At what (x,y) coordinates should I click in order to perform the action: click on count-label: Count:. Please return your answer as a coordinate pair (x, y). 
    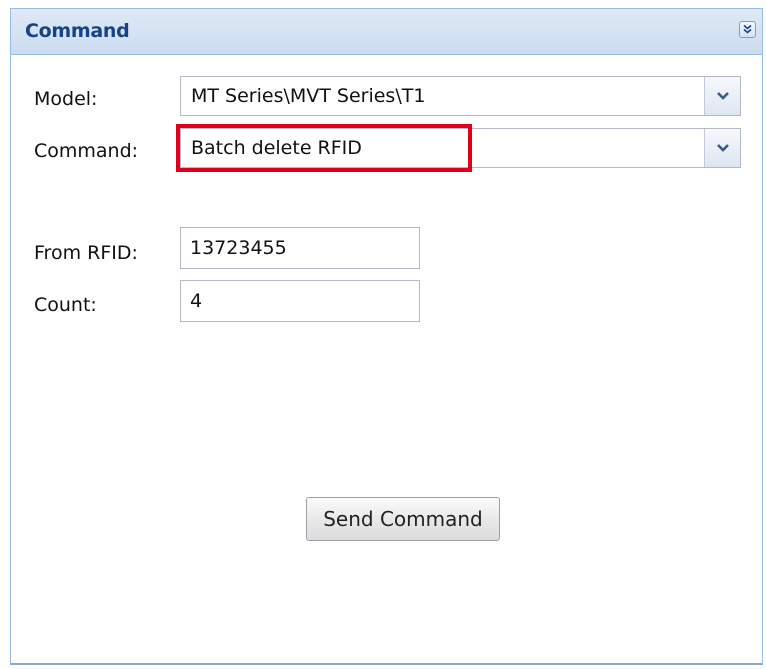
    Looking at the image, I should click on (65, 305).